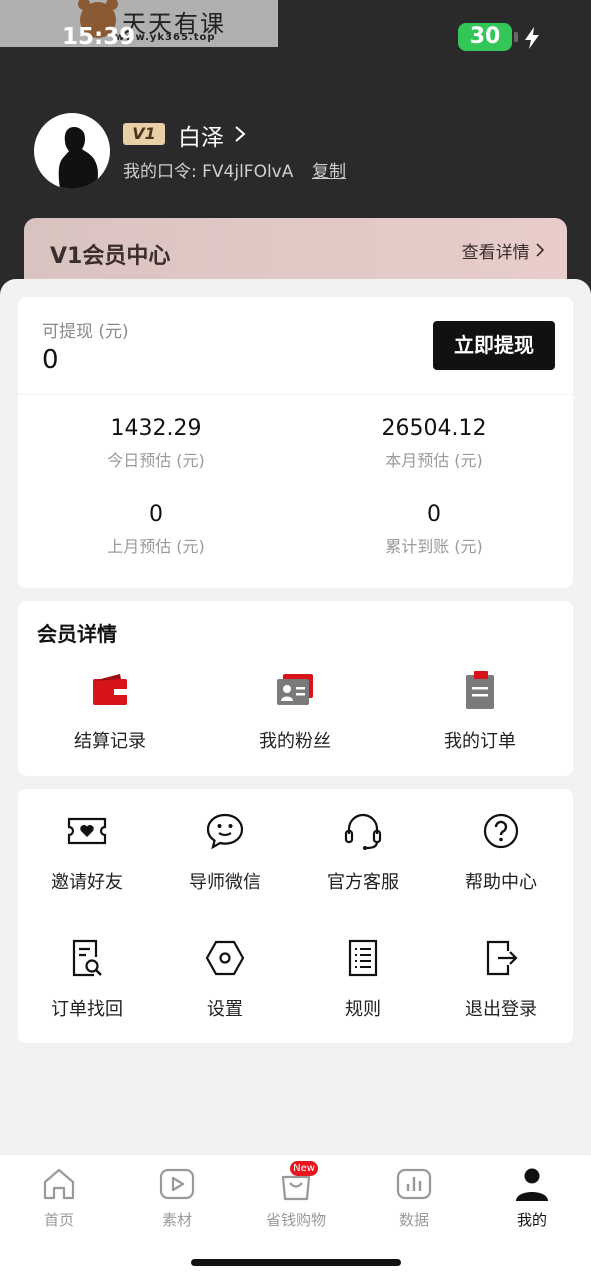  I want to click on user-name: 白泽, so click(201, 135).